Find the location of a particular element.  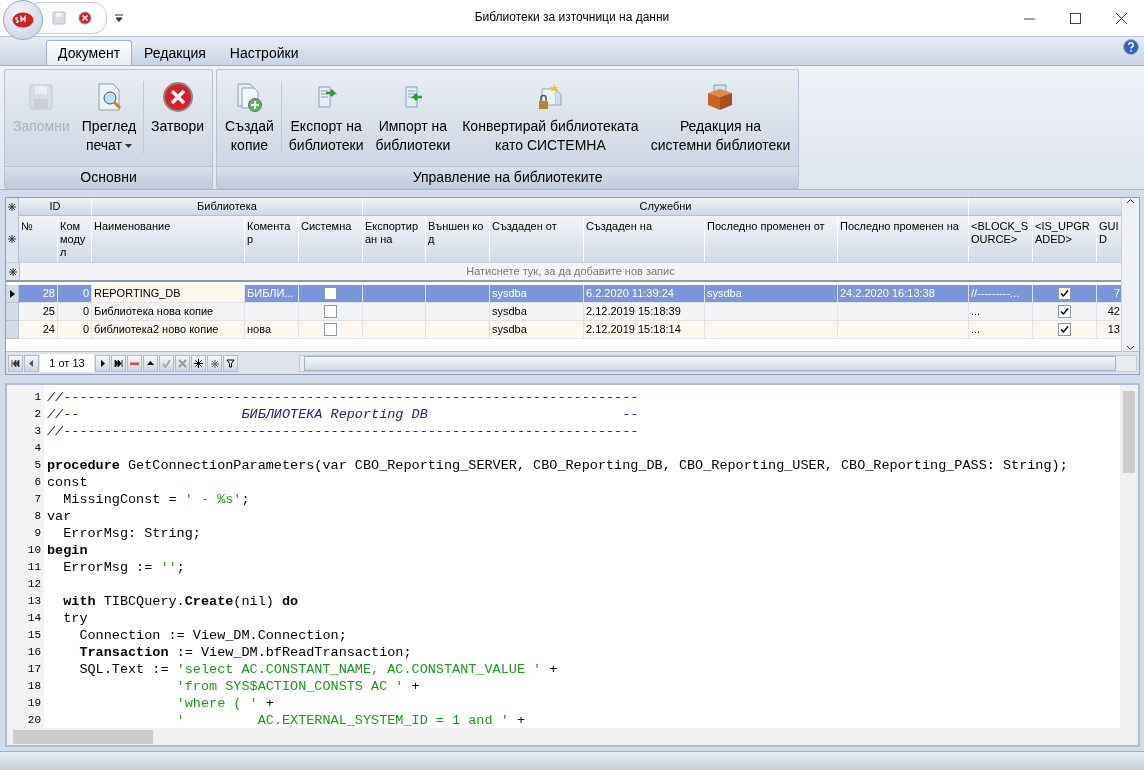

table-cell: 24 is located at coordinates (38, 330).